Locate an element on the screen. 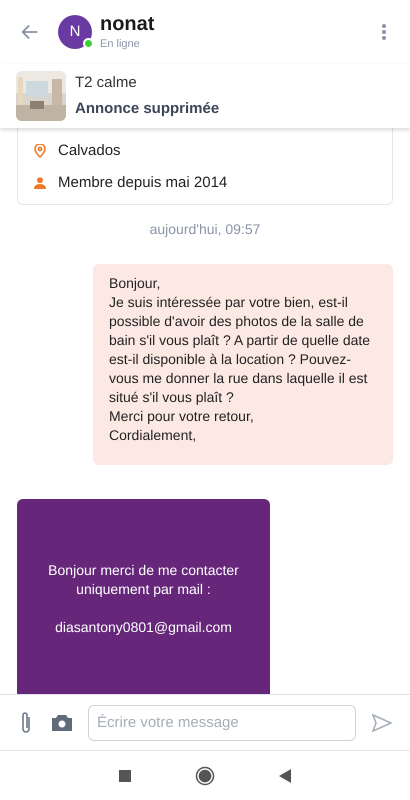 The width and height of the screenshot is (410, 800). listing-bar: T2 calme Annonce supprimée is located at coordinates (205, 96).